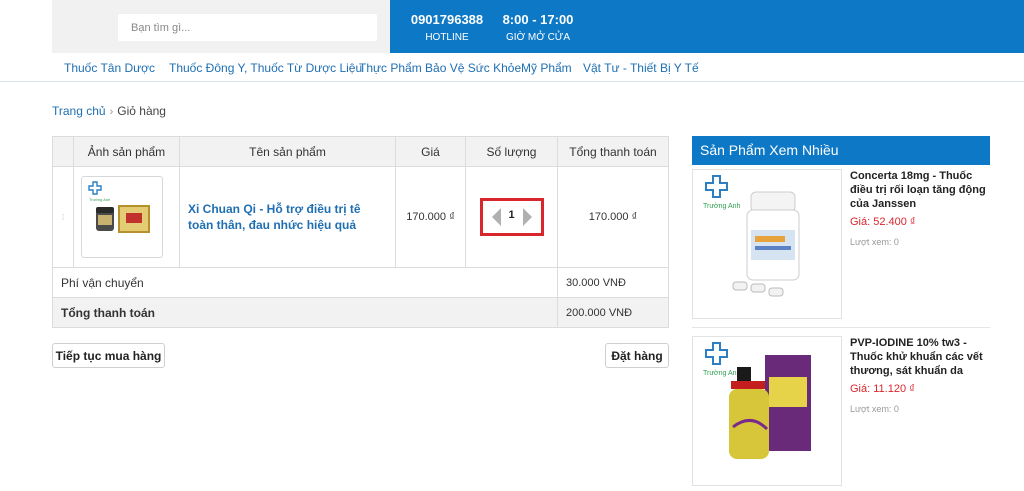 Image resolution: width=1024 pixels, height=491 pixels. What do you see at coordinates (430, 217) in the screenshot?
I see `product-price: 170.000 ₫` at bounding box center [430, 217].